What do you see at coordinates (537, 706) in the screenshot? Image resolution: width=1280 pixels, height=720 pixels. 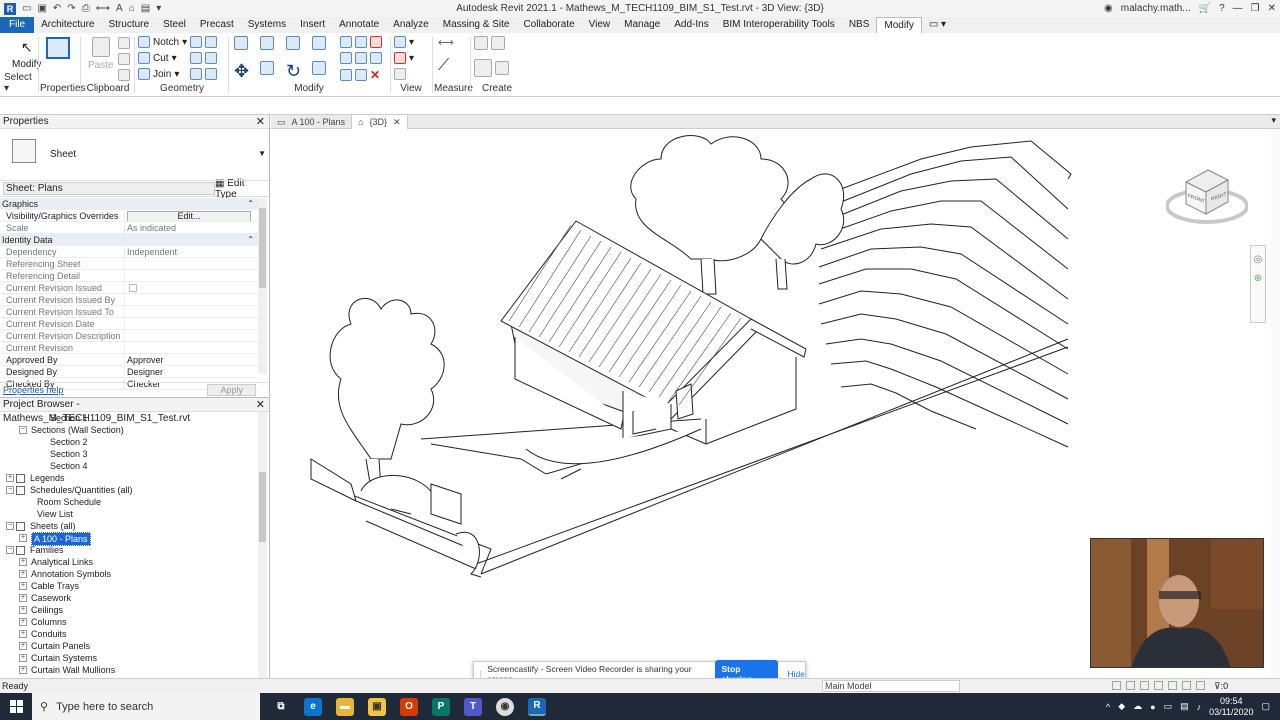 I see `revit-task-icon: R` at bounding box center [537, 706].